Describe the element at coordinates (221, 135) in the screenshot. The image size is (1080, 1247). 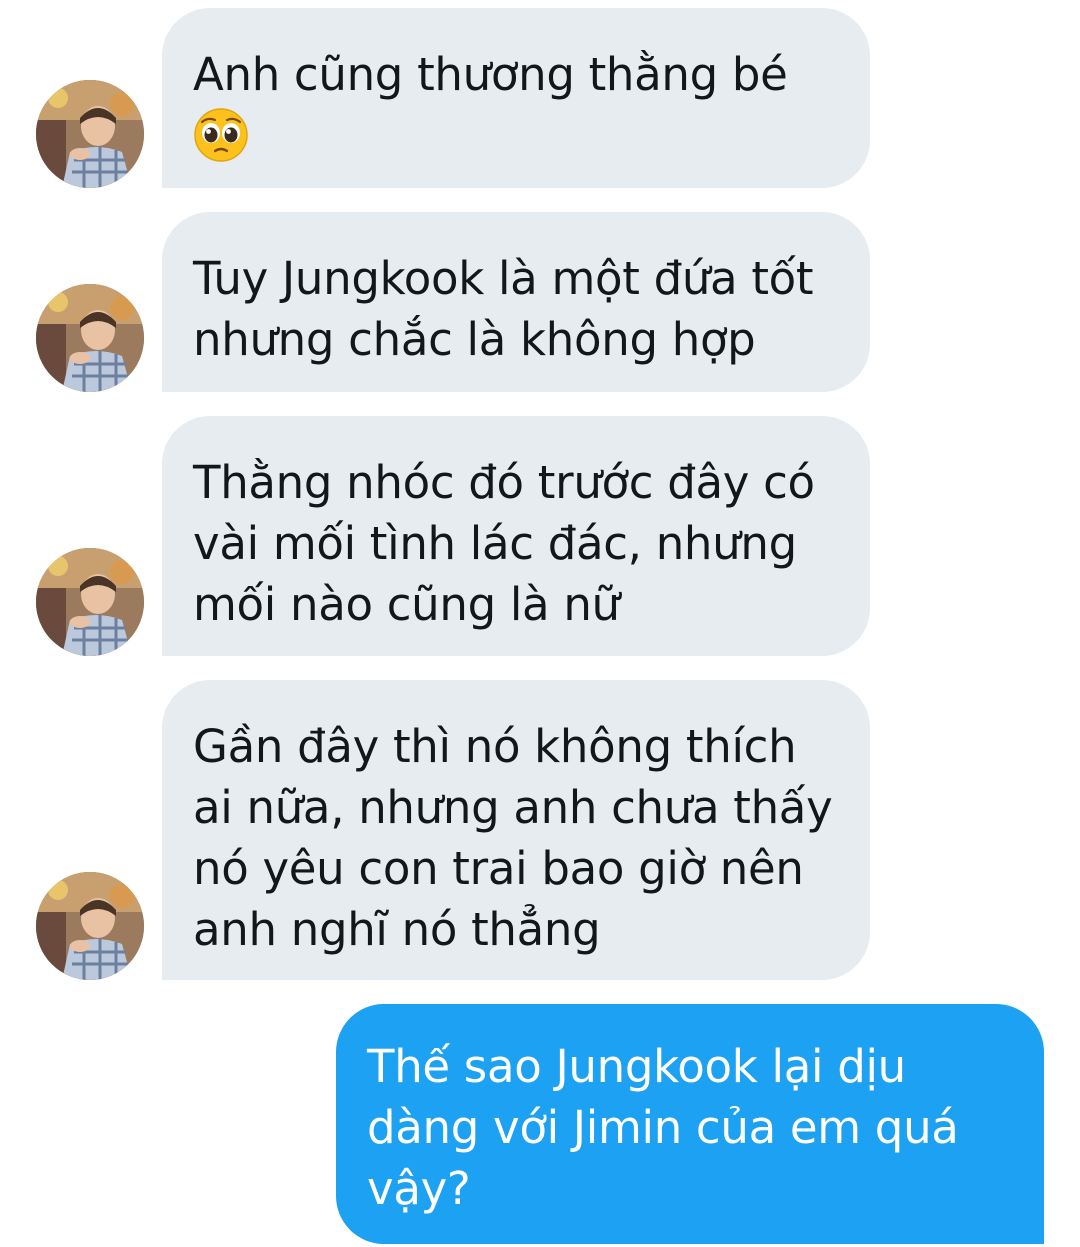
I see `pleading-face-emoji-icon` at that location.